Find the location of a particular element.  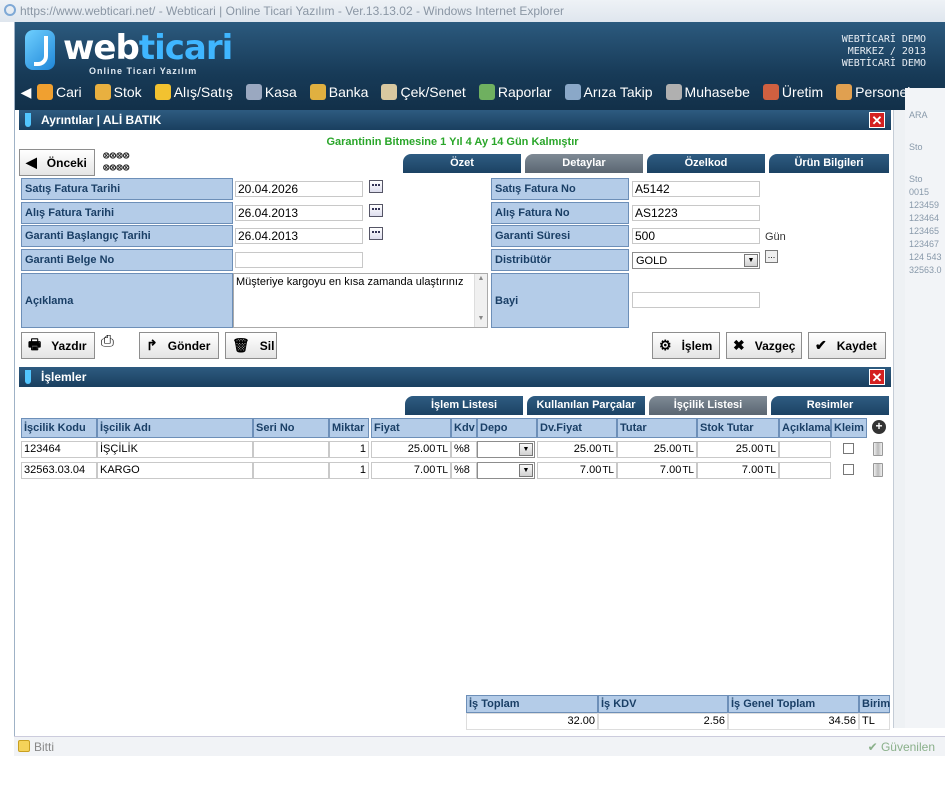

fax-icon: ⎙ is located at coordinates (111, 344).